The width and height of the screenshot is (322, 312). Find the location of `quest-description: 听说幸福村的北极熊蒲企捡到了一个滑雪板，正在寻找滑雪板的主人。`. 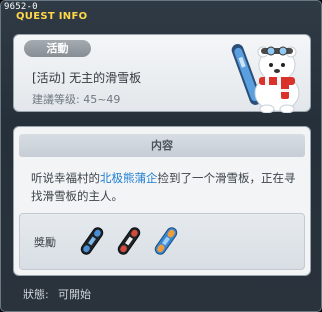

quest-description: 听说幸福村的北极熊蒲企捡到了一个滑雪板，正在寻找滑雪板的主人。 is located at coordinates (168, 187).